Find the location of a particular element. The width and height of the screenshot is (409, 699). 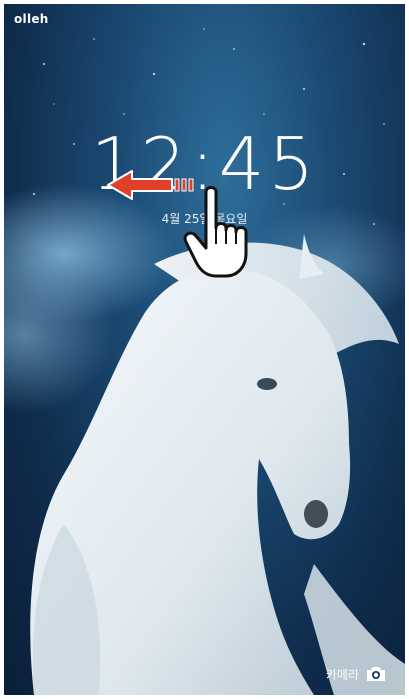

carrier-name: olleh is located at coordinates (31, 19).